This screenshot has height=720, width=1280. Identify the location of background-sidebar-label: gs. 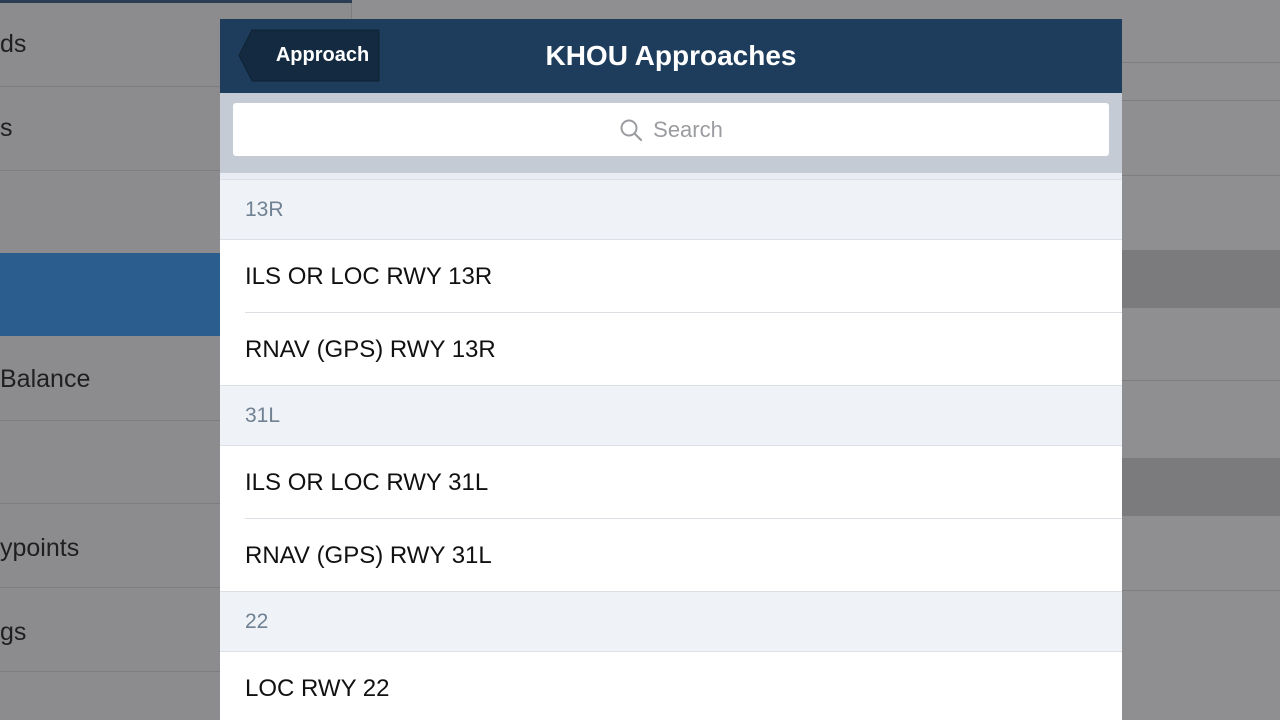
(13, 632).